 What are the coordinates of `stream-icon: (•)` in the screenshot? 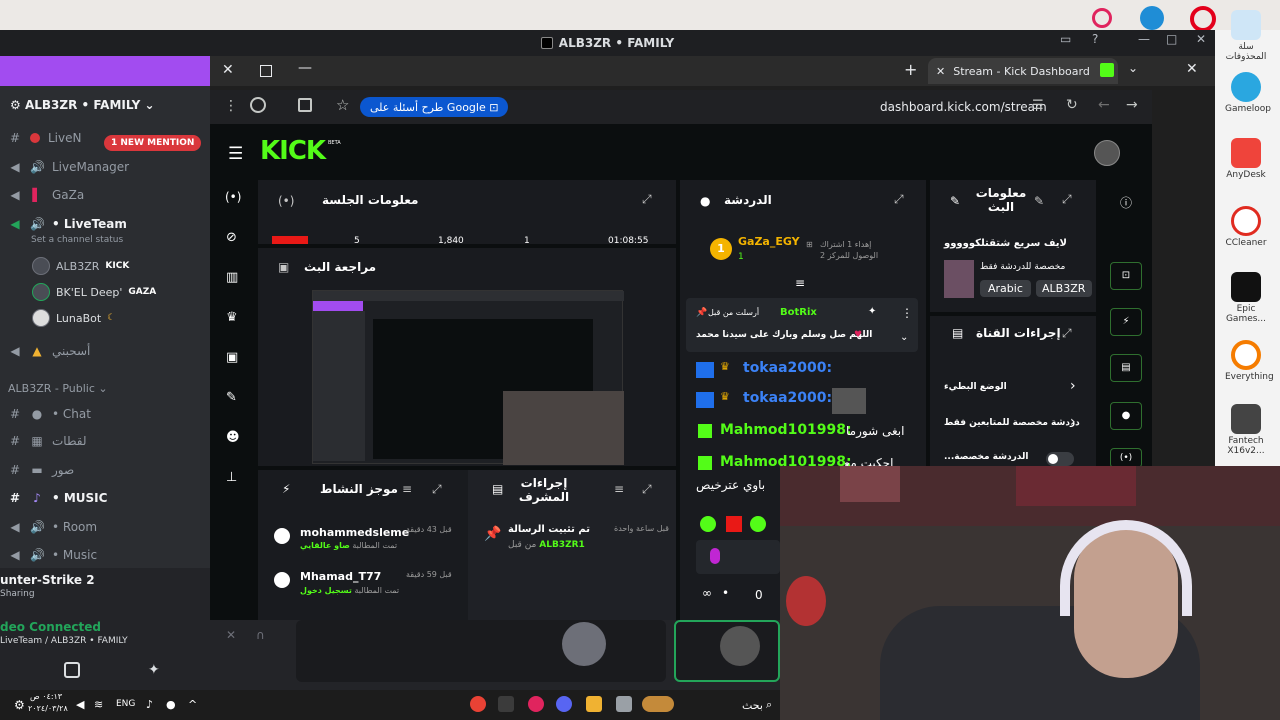 It's located at (233, 197).